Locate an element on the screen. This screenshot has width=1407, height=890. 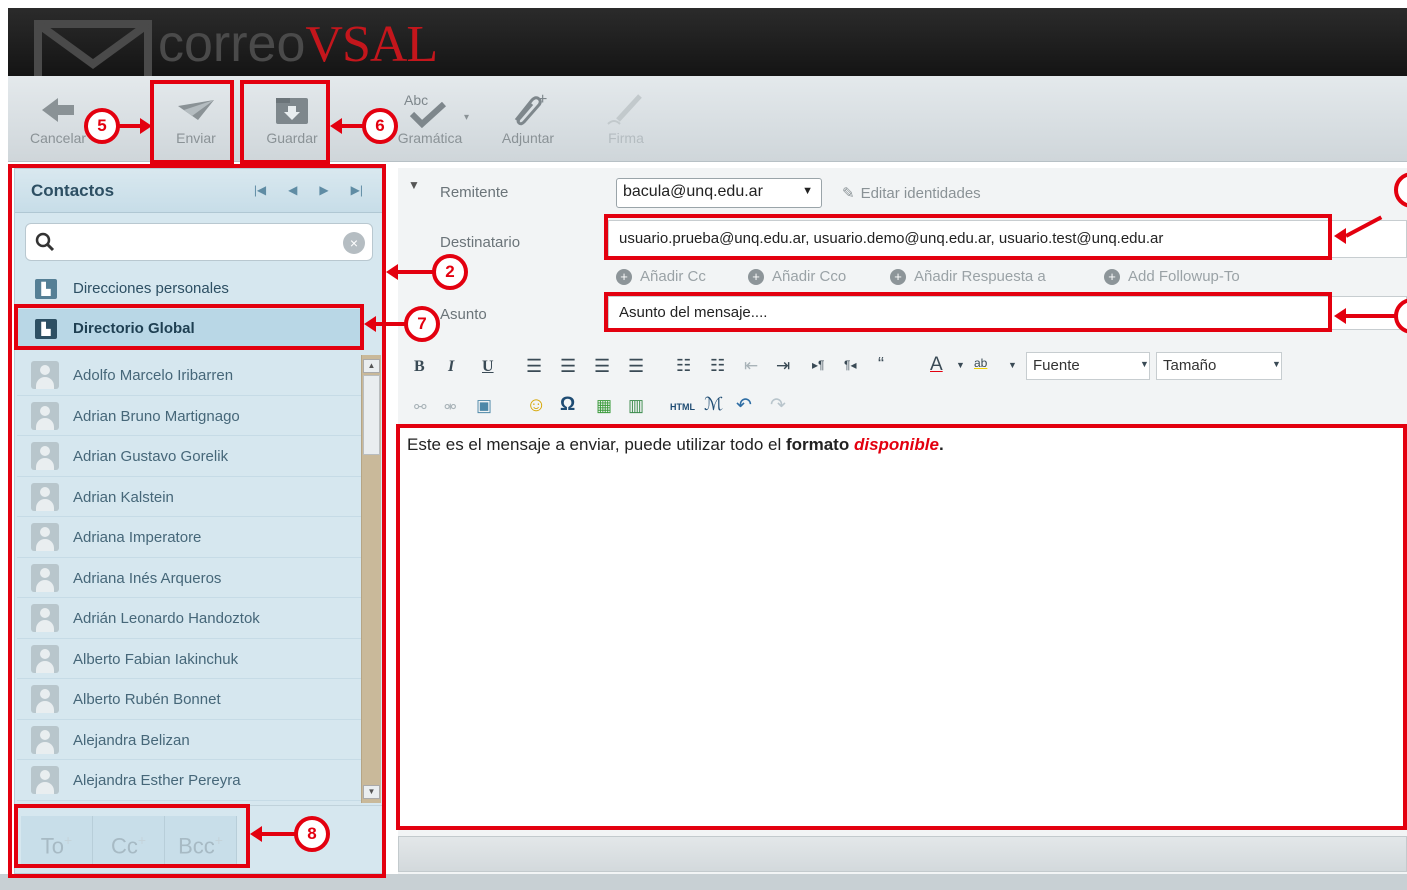
add-reply-label: Añadir Respuesta a is located at coordinates (980, 276).